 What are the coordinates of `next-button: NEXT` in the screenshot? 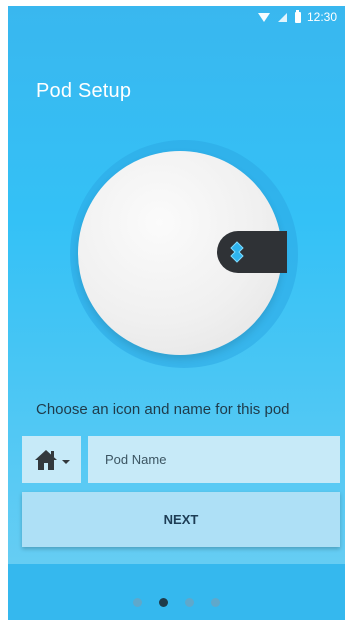 It's located at (181, 519).